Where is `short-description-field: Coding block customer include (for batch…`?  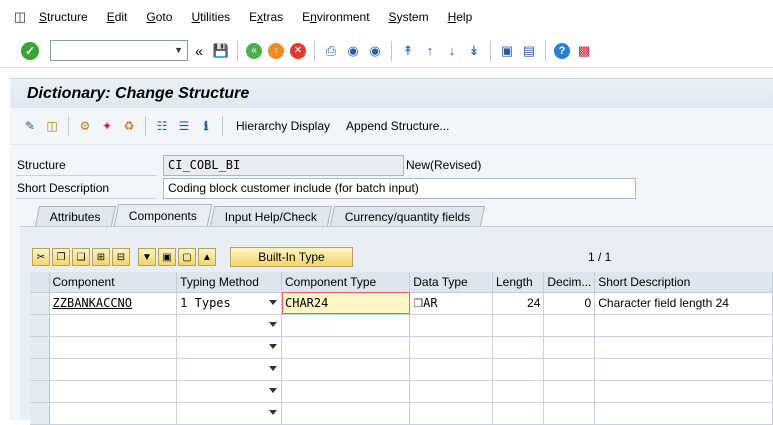 short-description-field: Coding block customer include (for batch… is located at coordinates (399, 188).